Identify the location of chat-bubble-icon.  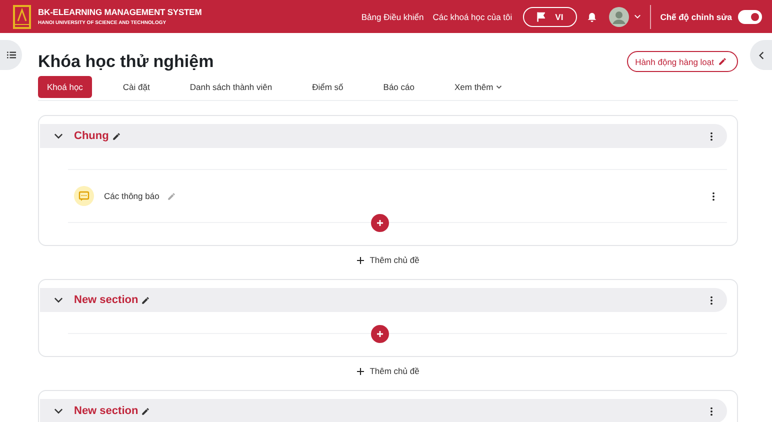
(84, 196).